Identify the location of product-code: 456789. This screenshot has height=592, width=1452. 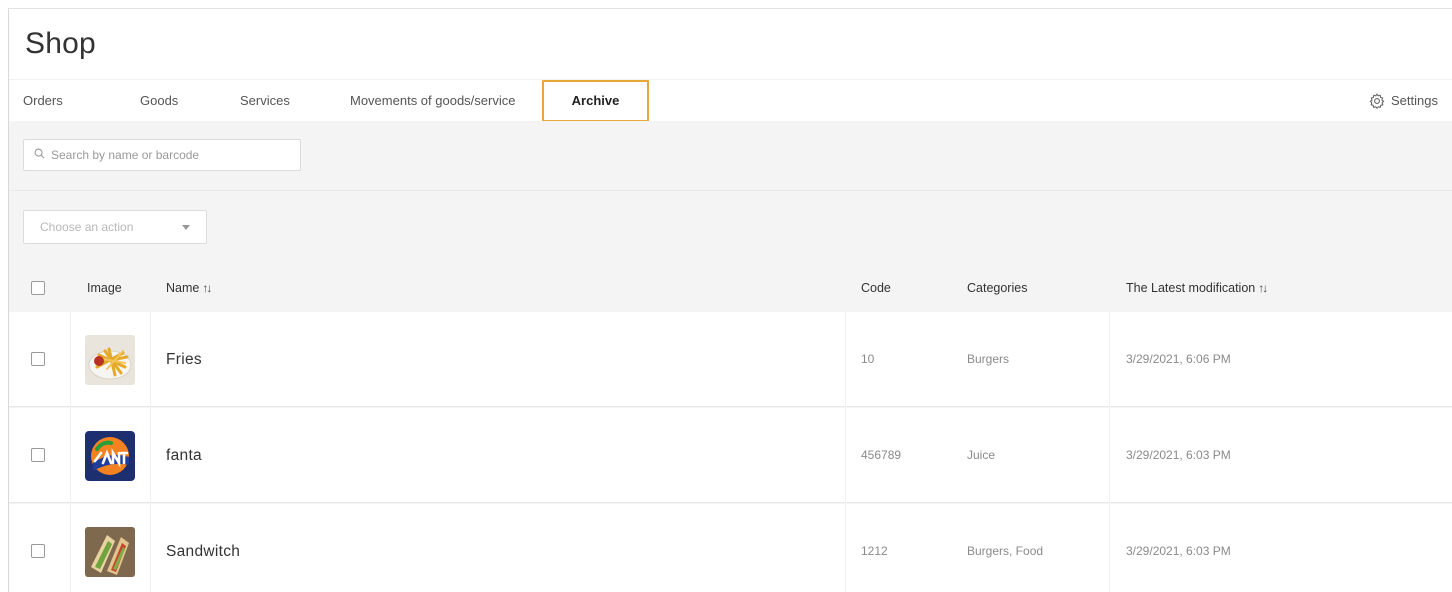
(881, 455).